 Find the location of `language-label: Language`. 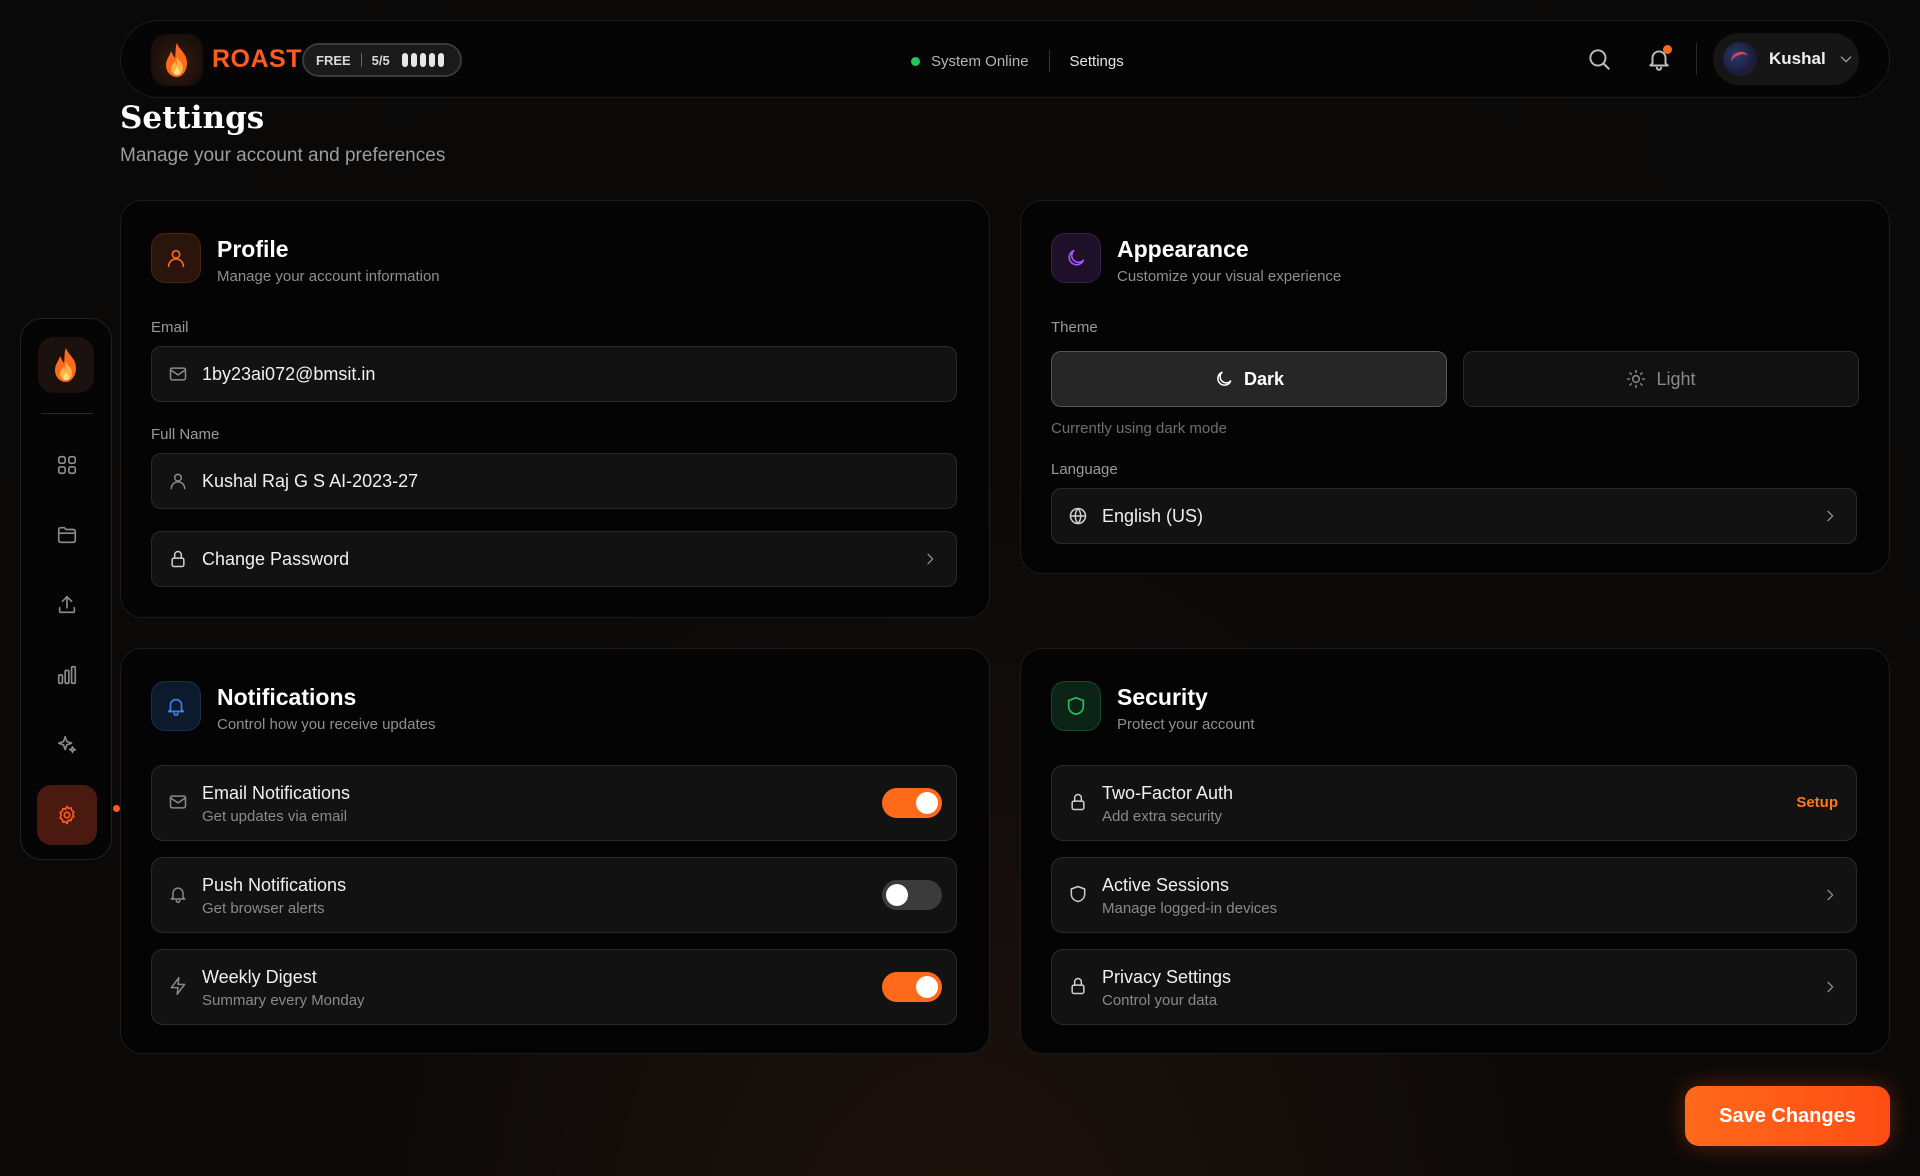

language-label: Language is located at coordinates (1084, 469).